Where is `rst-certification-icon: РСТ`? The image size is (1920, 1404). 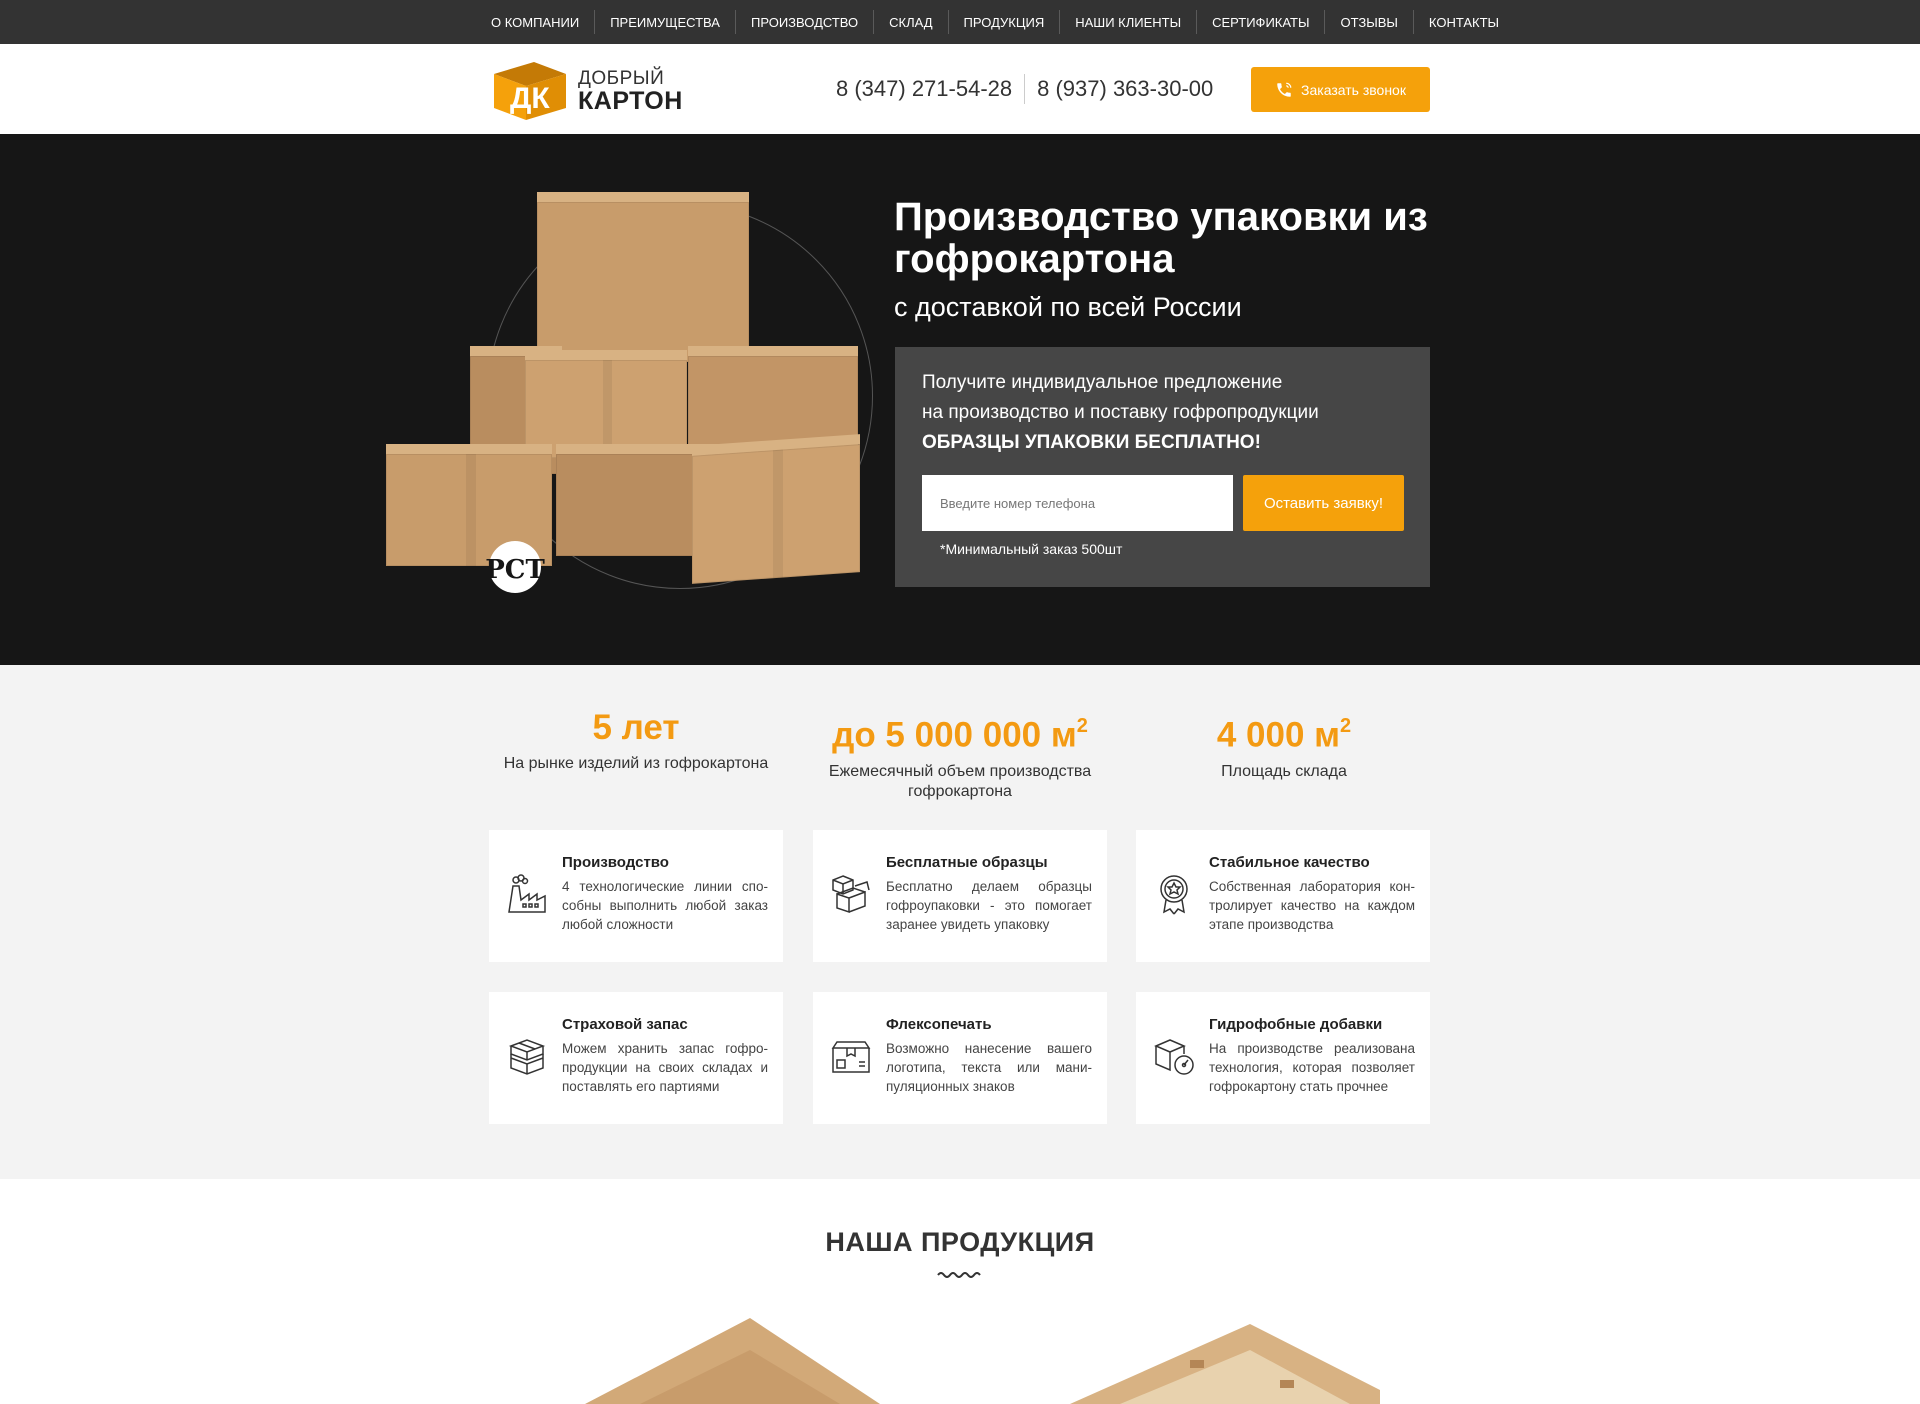 rst-certification-icon: РСТ is located at coordinates (514, 565).